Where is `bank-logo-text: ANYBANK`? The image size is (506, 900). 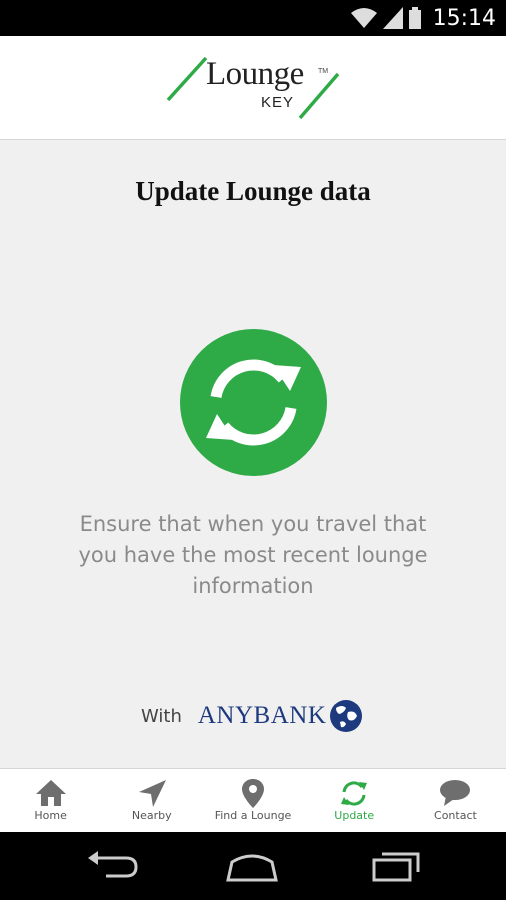 bank-logo-text: ANYBANK is located at coordinates (262, 715).